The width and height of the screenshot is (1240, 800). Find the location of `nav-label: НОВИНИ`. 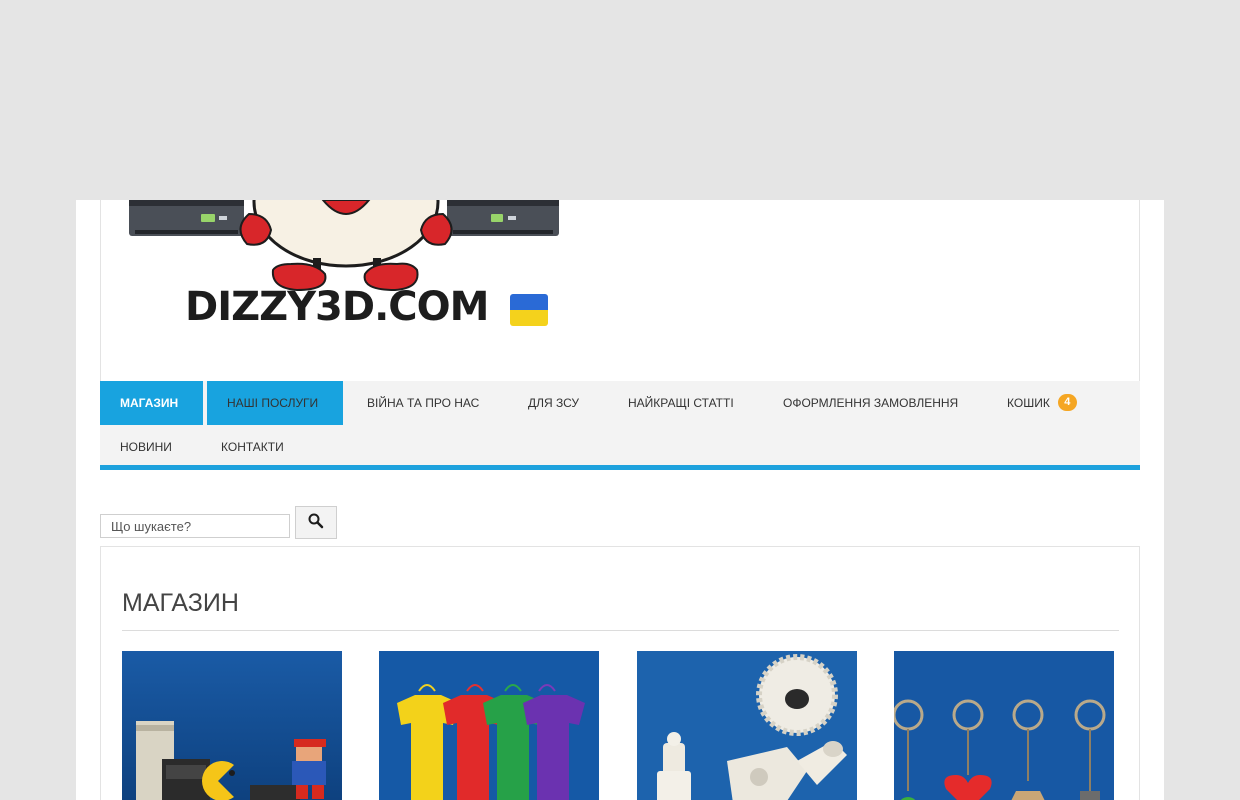

nav-label: НОВИНИ is located at coordinates (146, 447).